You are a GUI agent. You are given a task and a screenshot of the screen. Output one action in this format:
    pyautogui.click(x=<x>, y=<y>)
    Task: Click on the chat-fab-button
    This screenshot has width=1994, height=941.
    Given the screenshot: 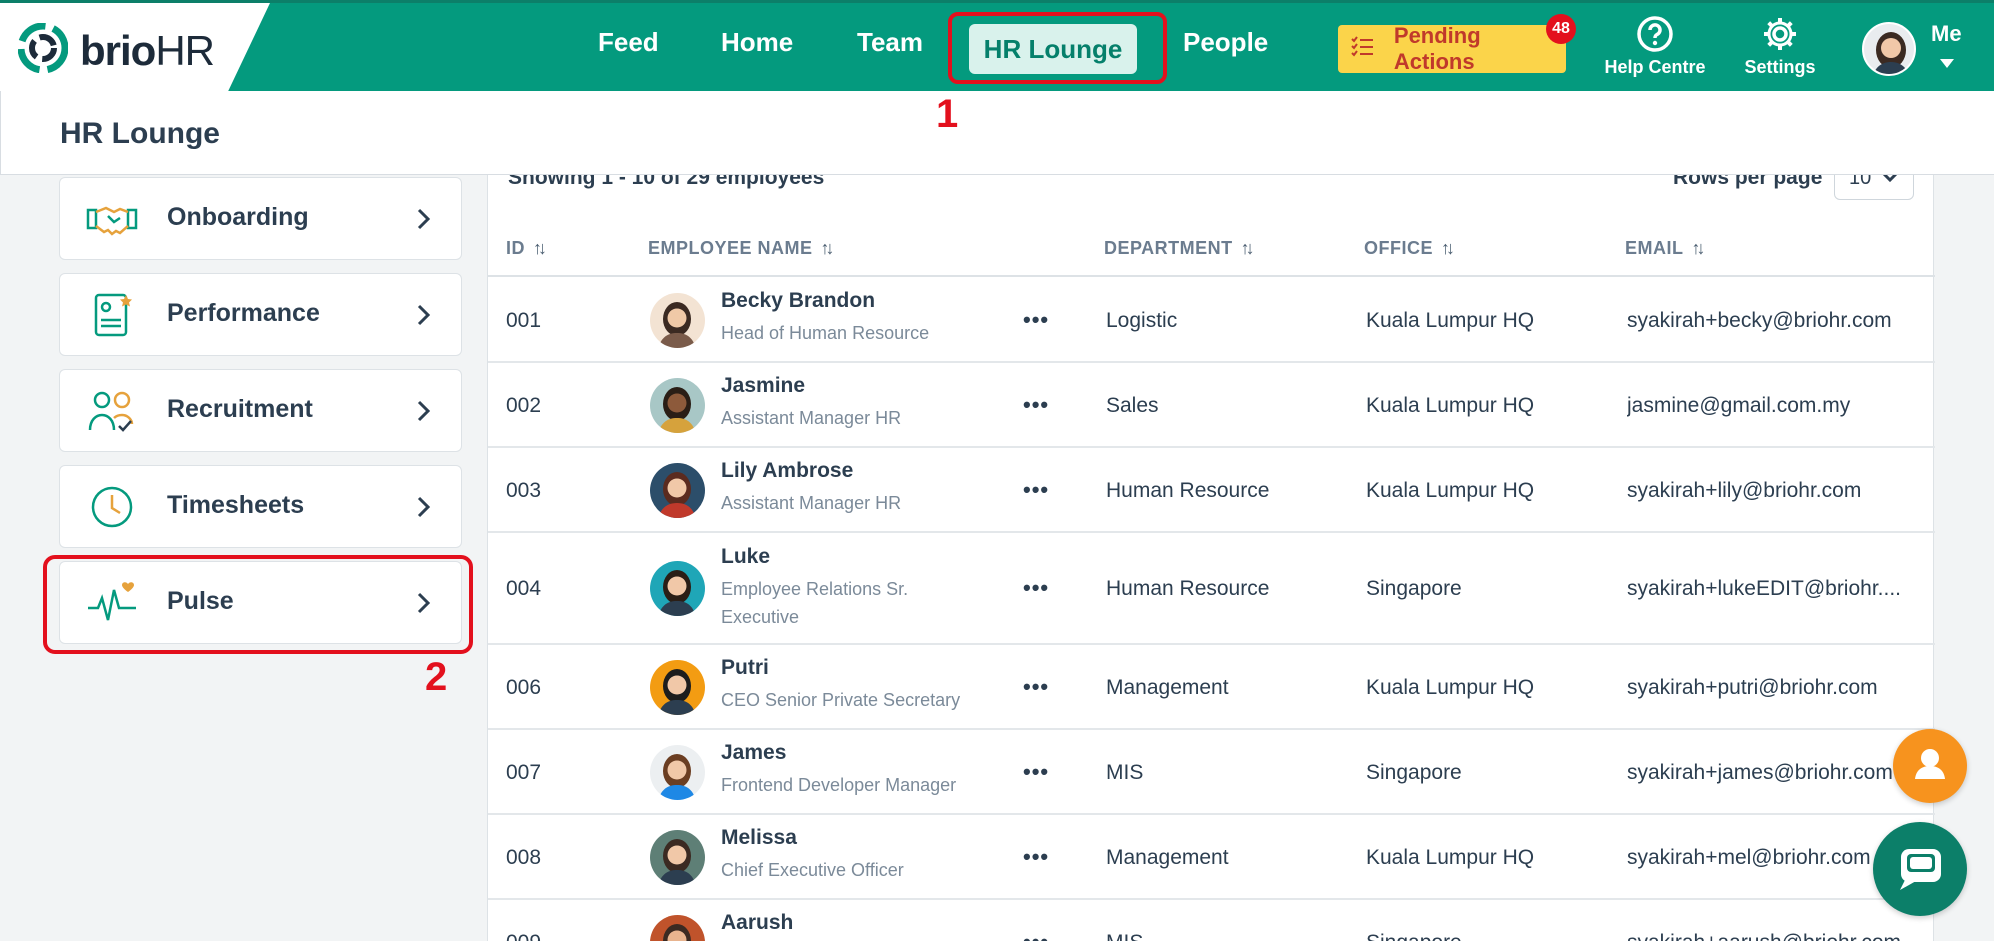 What is the action you would take?
    pyautogui.click(x=1920, y=869)
    